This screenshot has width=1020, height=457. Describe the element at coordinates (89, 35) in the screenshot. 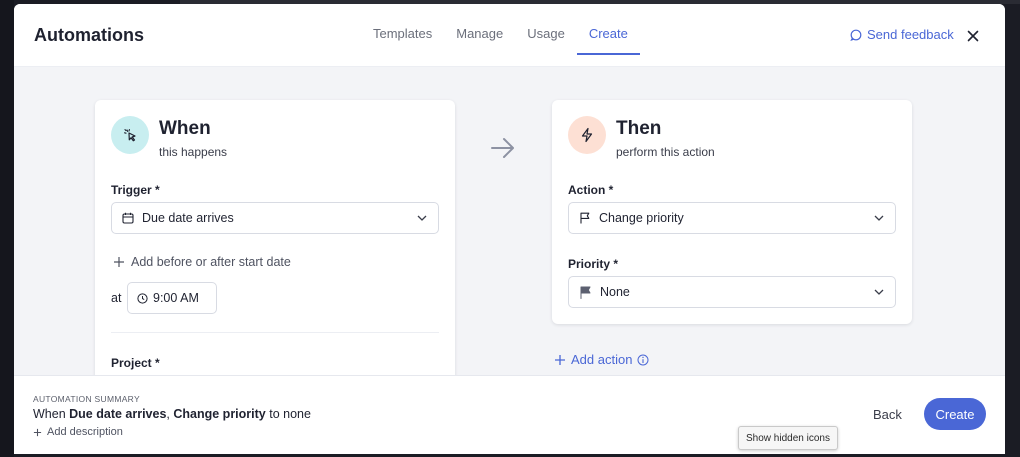

I see `modal-title: Automations` at that location.